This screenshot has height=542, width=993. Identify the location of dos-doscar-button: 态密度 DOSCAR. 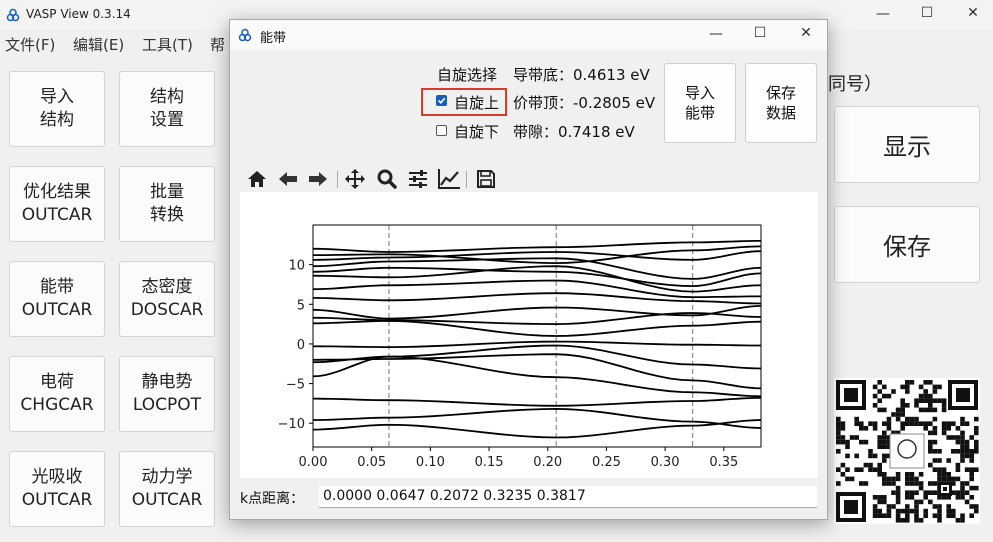
(167, 299).